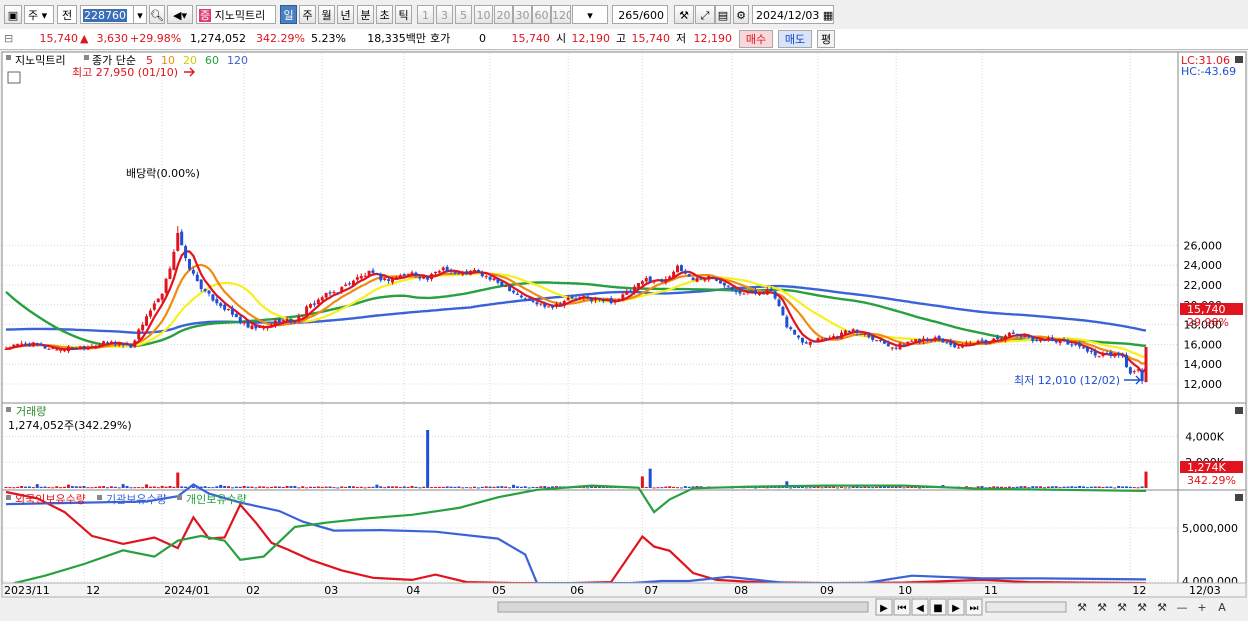 This screenshot has height=621, width=1248. Describe the element at coordinates (920, 607) in the screenshot. I see `playback-button: ◀` at that location.